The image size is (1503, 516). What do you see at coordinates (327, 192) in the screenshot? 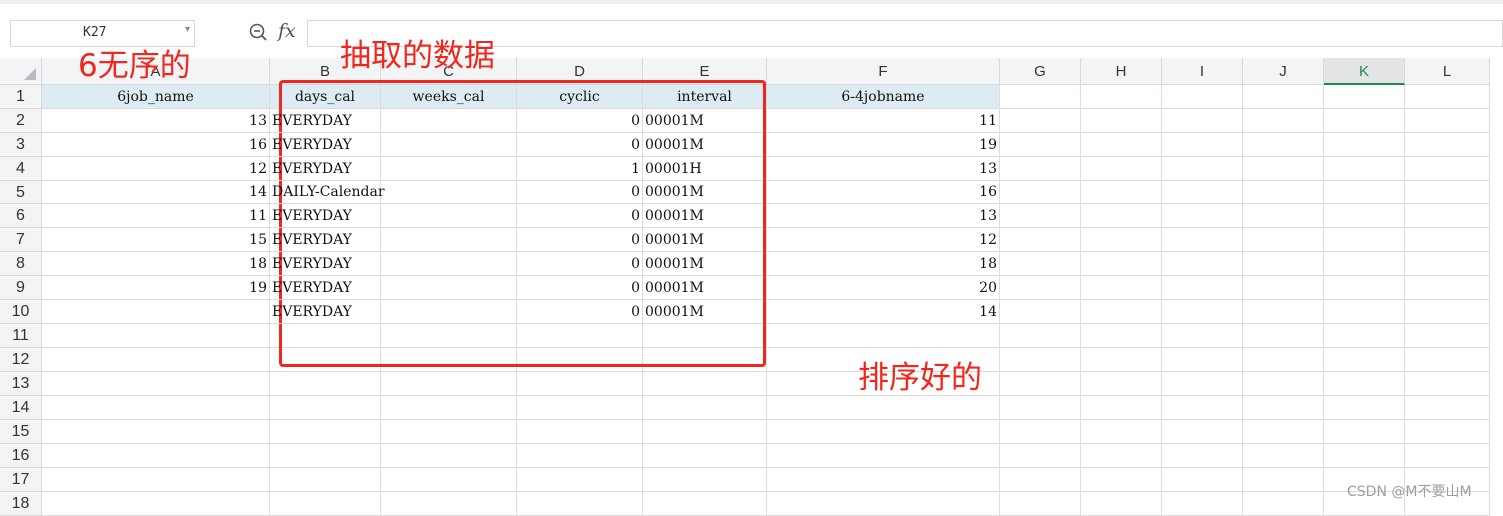
I see `data-cell: DAILY-Calendar` at bounding box center [327, 192].